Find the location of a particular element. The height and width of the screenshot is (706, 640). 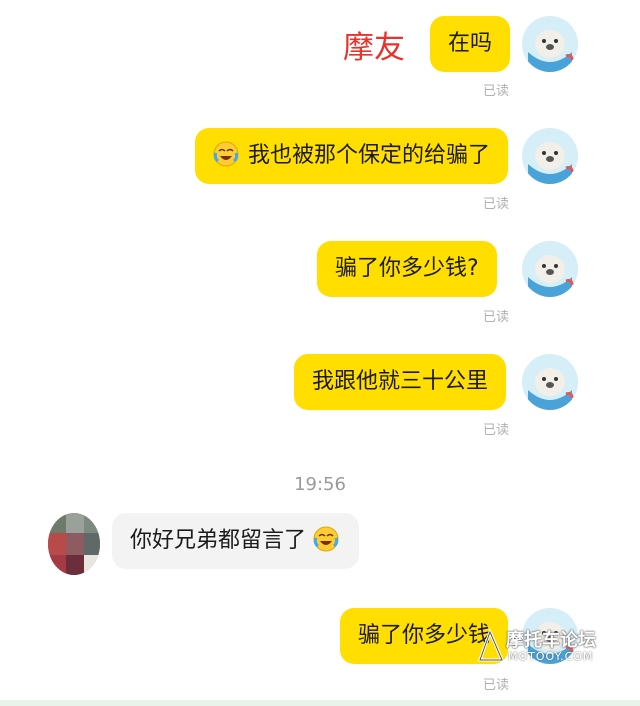

message-text: 你好兄弟都留言了 is located at coordinates (218, 540).